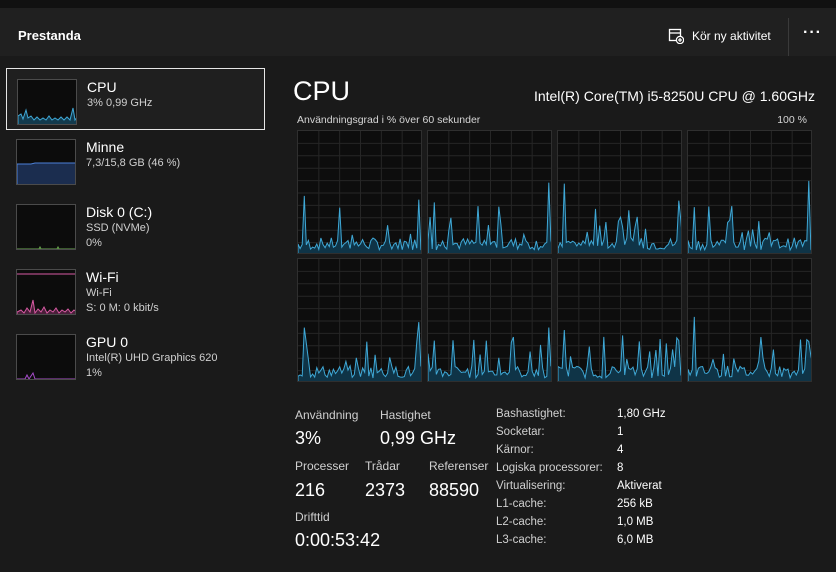  I want to click on sidebar-item-wifi: Wi-Fi Wi-Fi S: 0 M: 0 kbit/s, so click(135, 290).